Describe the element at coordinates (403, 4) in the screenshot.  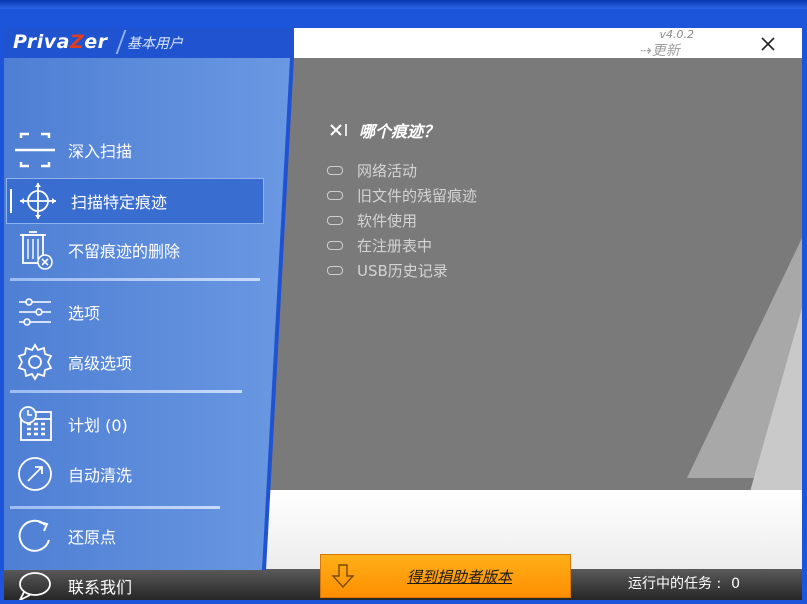
I see `window-titlebar` at that location.